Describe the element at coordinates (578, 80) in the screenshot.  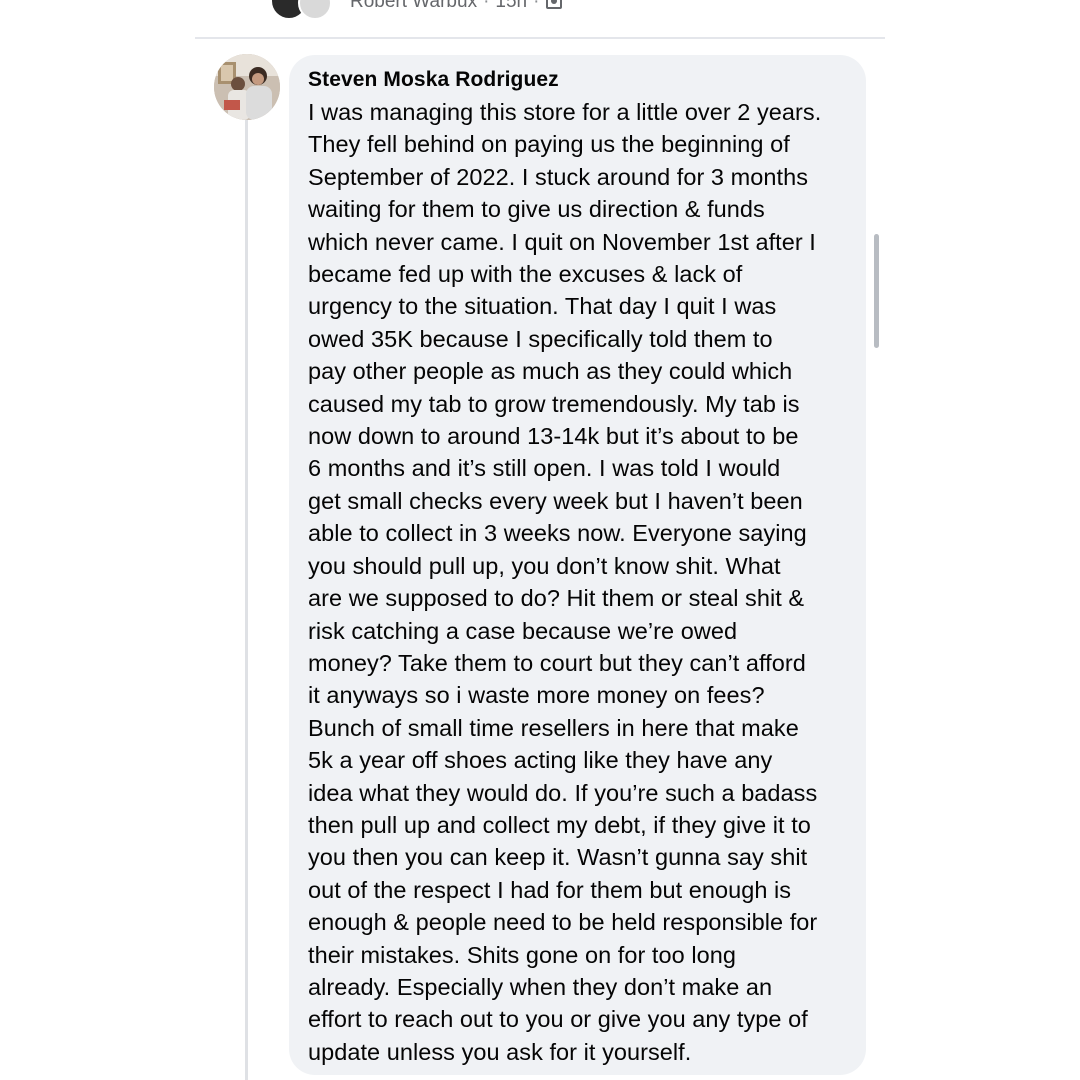
I see `comment-author-name: Steven Moska Rodriguez` at that location.